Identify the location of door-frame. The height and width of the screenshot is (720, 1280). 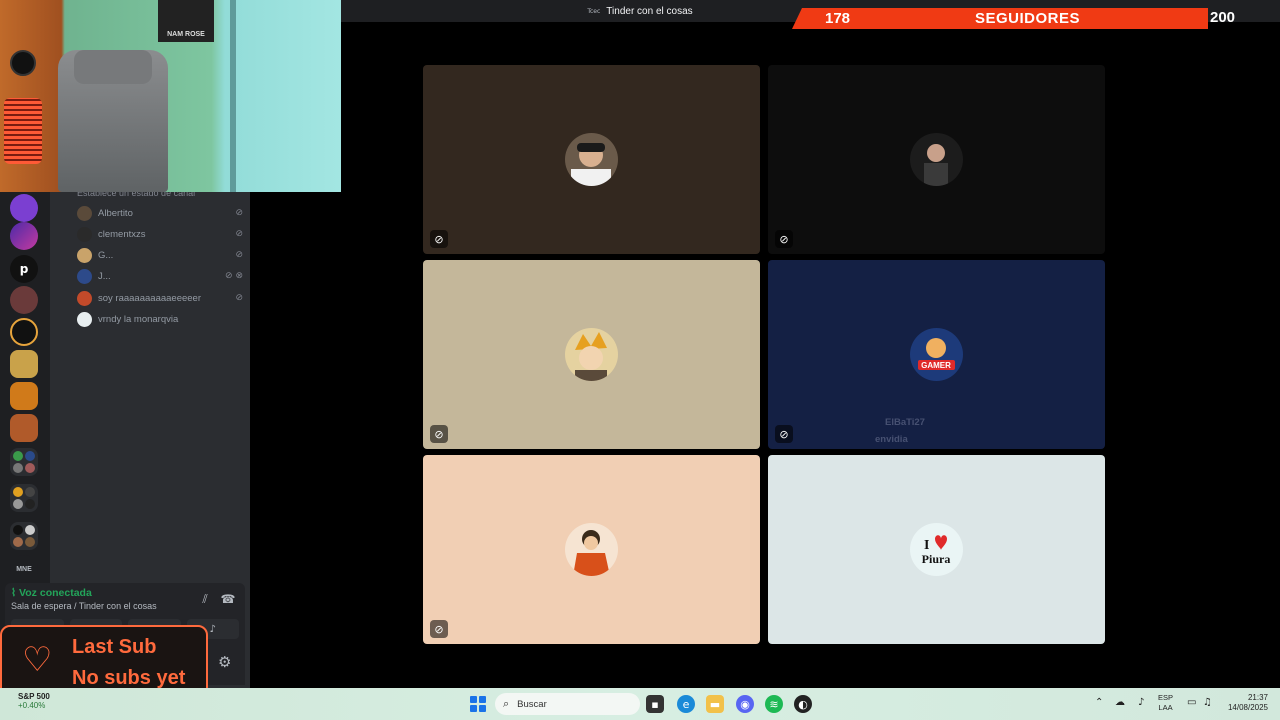
(233, 96).